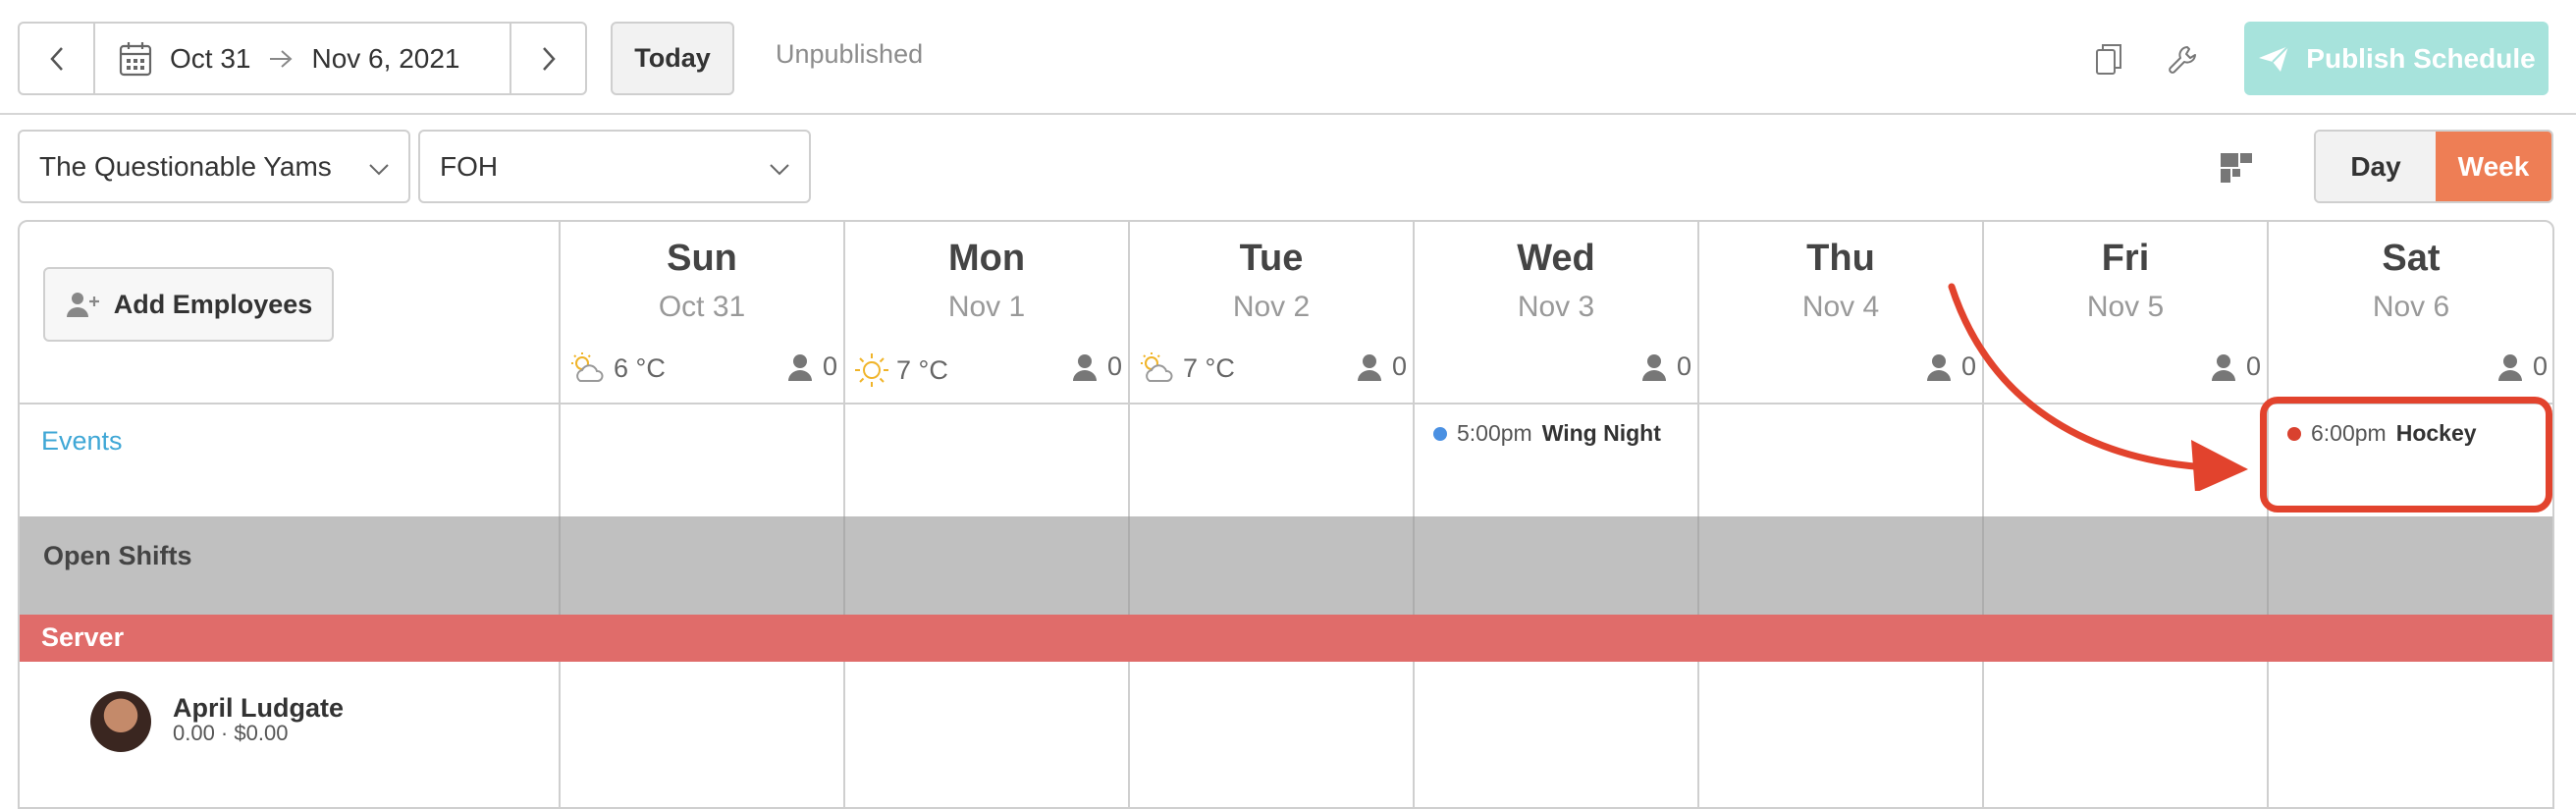 This screenshot has width=2576, height=809. I want to click on start-date: Oct 31, so click(210, 58).